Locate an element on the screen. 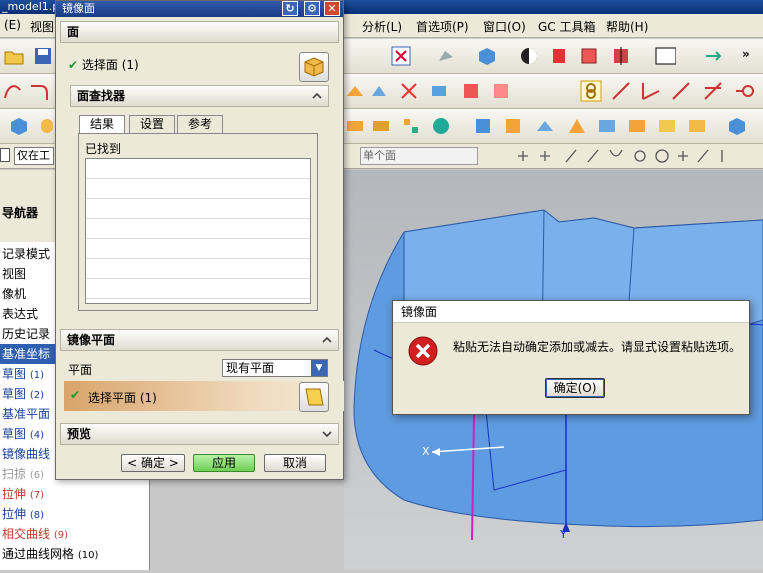 The image size is (763, 573). select-face-button is located at coordinates (314, 67).